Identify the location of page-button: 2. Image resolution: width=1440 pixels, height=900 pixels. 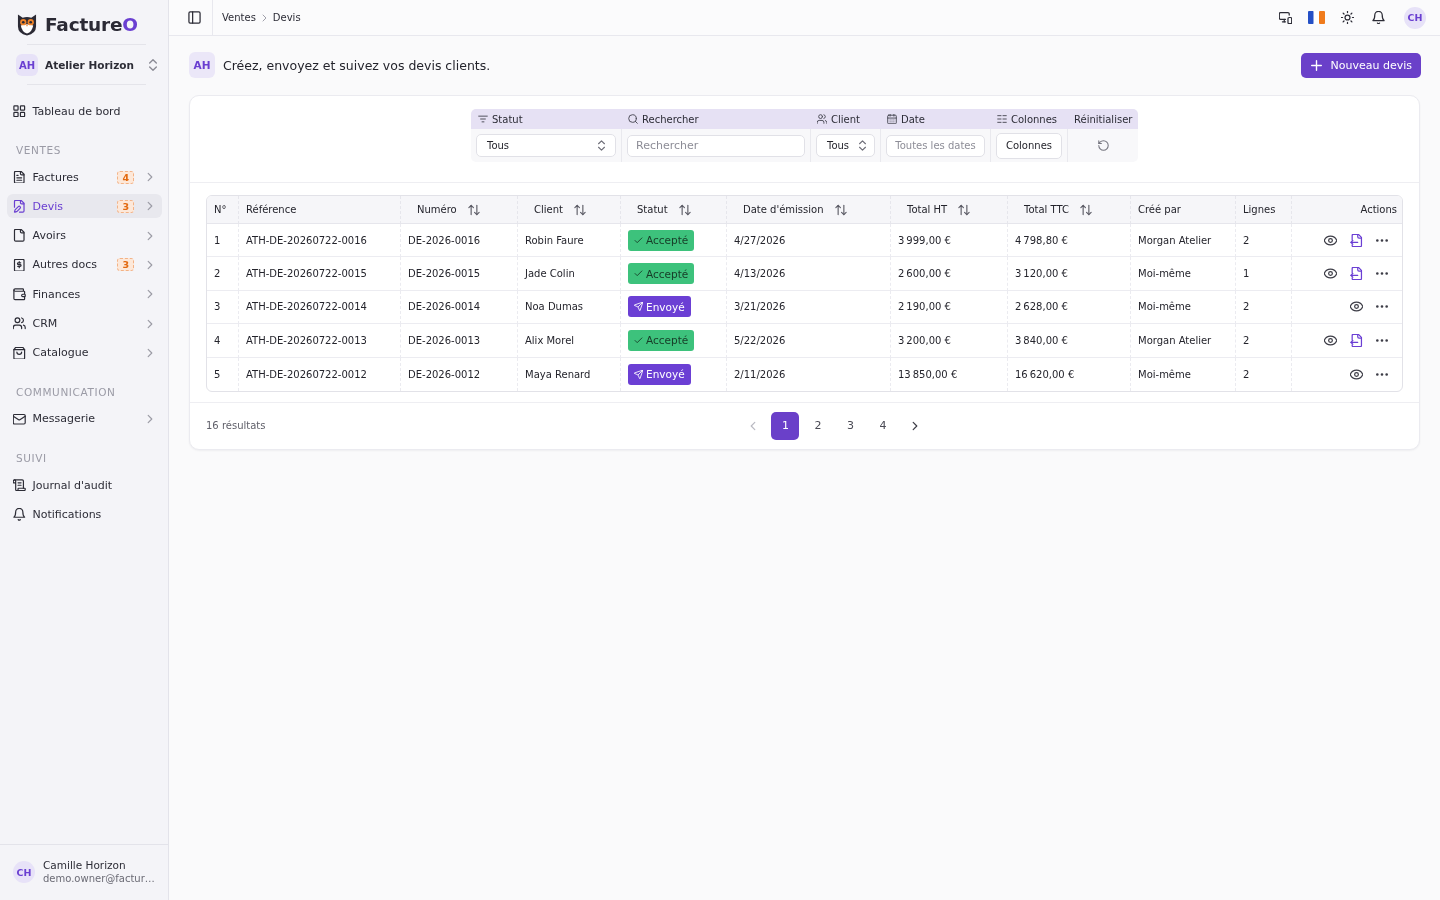
(817, 425).